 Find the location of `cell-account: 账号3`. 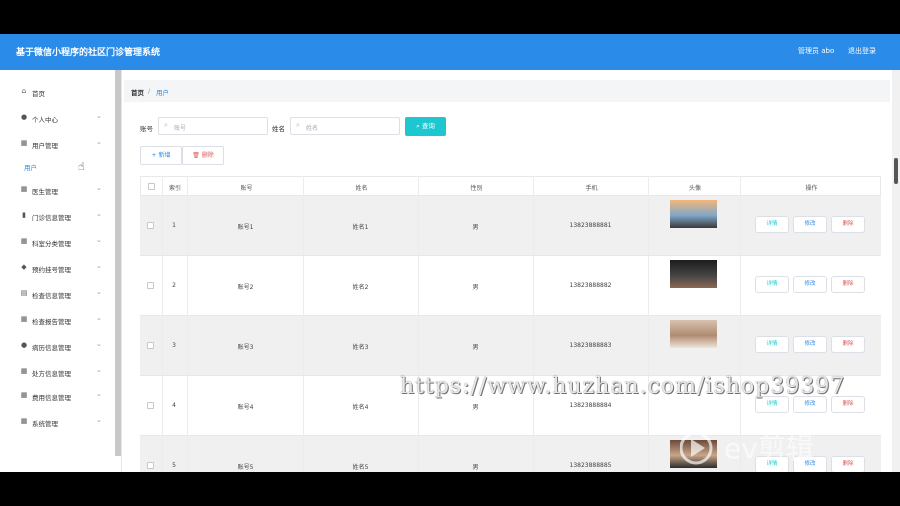

cell-account: 账号3 is located at coordinates (245, 347).